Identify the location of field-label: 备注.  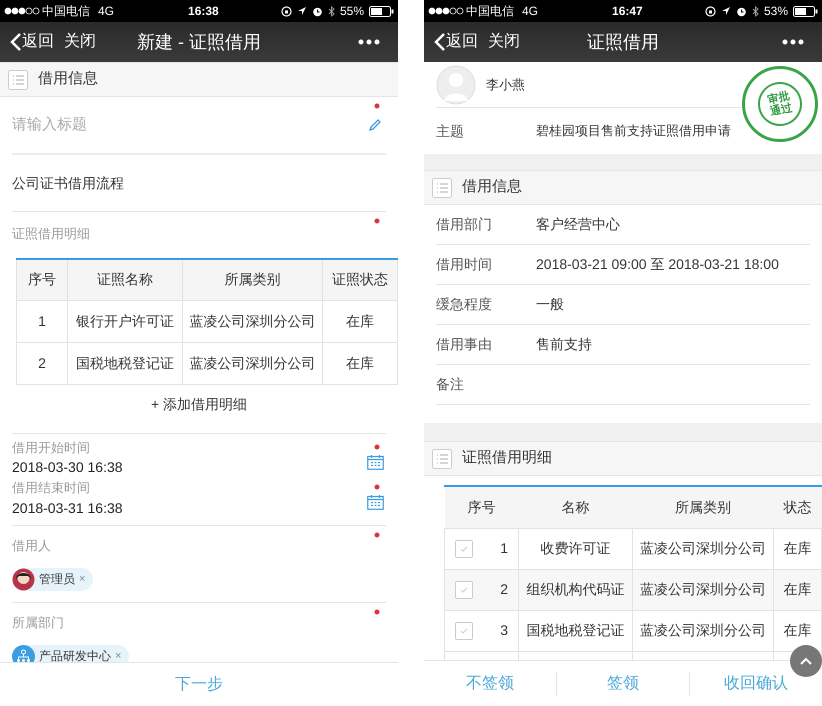
(450, 384).